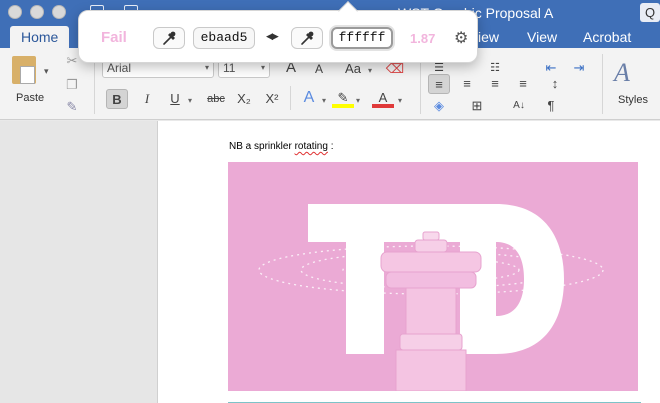  What do you see at coordinates (607, 37) in the screenshot?
I see `tab-acrobat: Acrobat` at bounding box center [607, 37].